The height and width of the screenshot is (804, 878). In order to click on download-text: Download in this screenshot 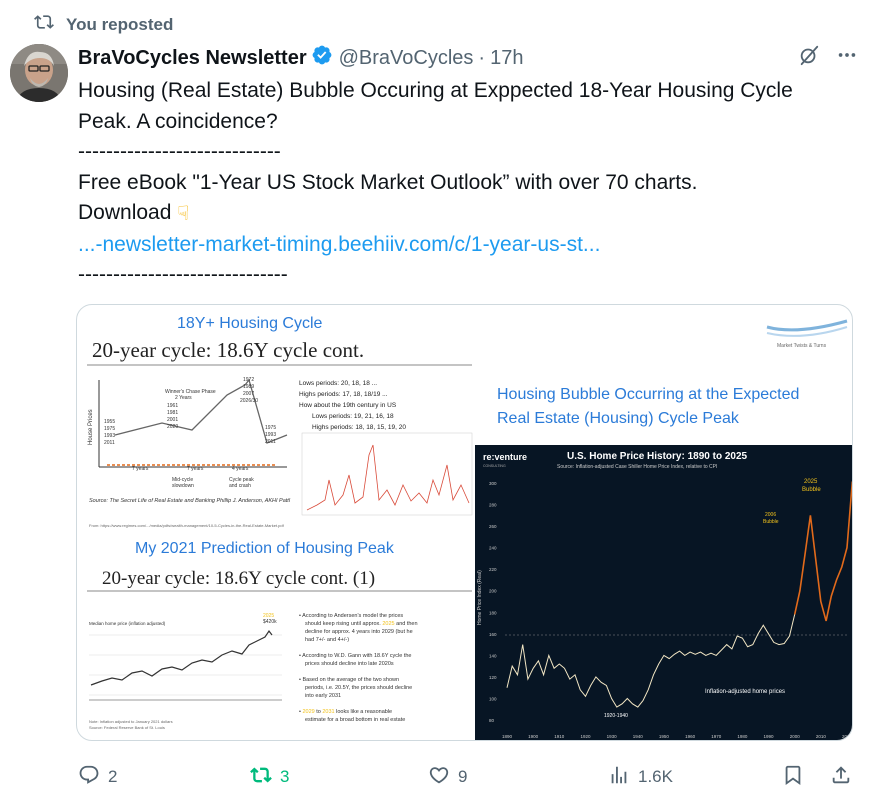, I will do `click(125, 212)`.